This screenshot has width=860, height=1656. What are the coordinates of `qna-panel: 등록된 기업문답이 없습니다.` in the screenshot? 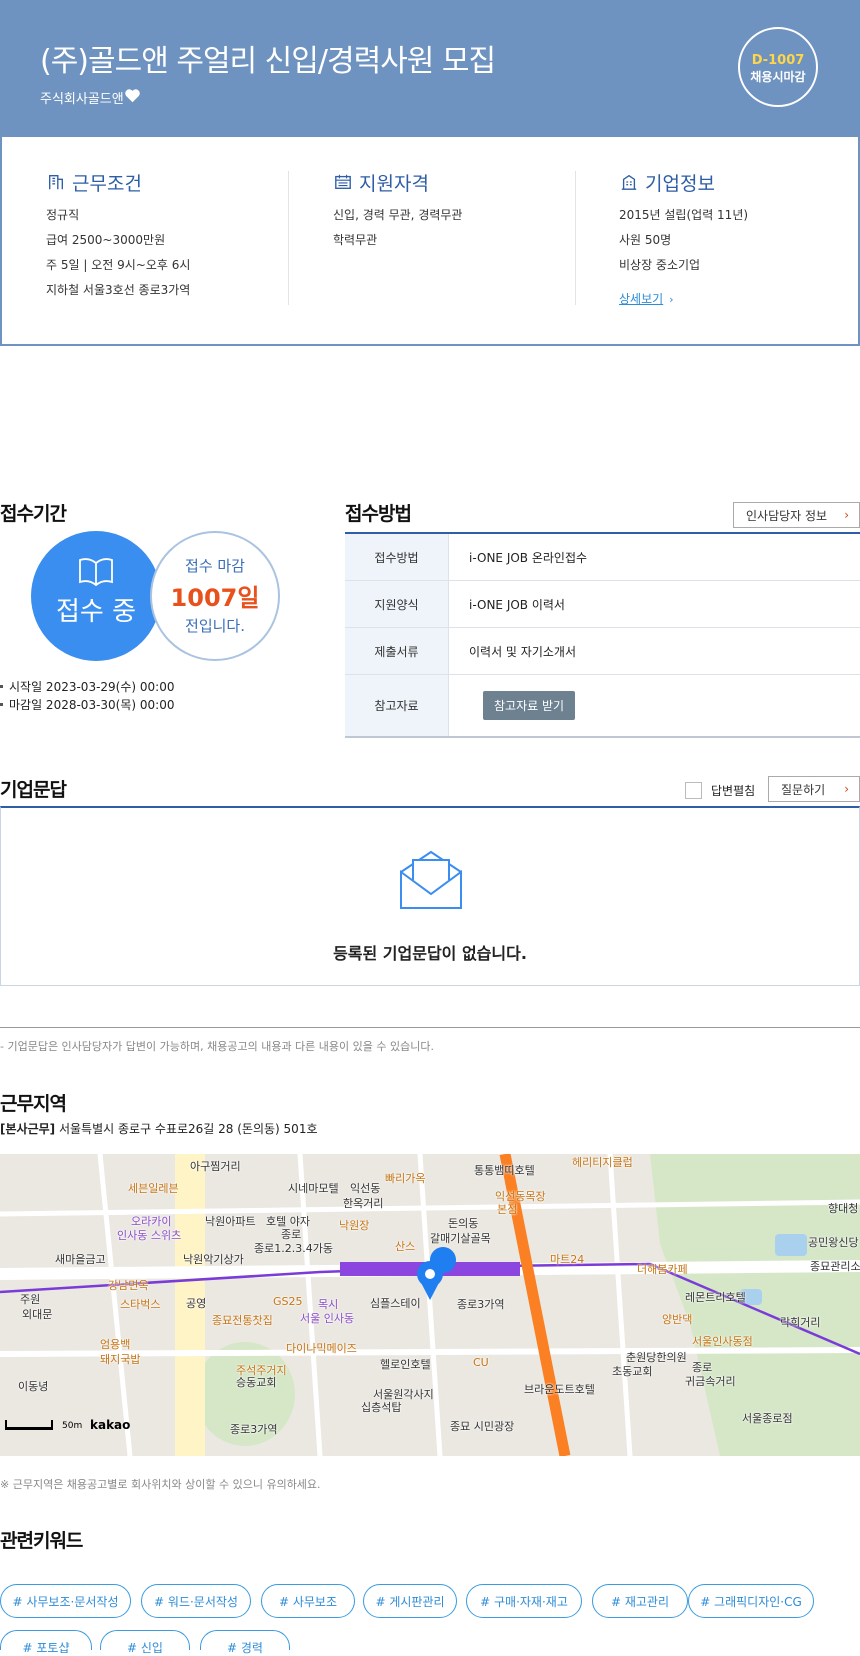 It's located at (430, 896).